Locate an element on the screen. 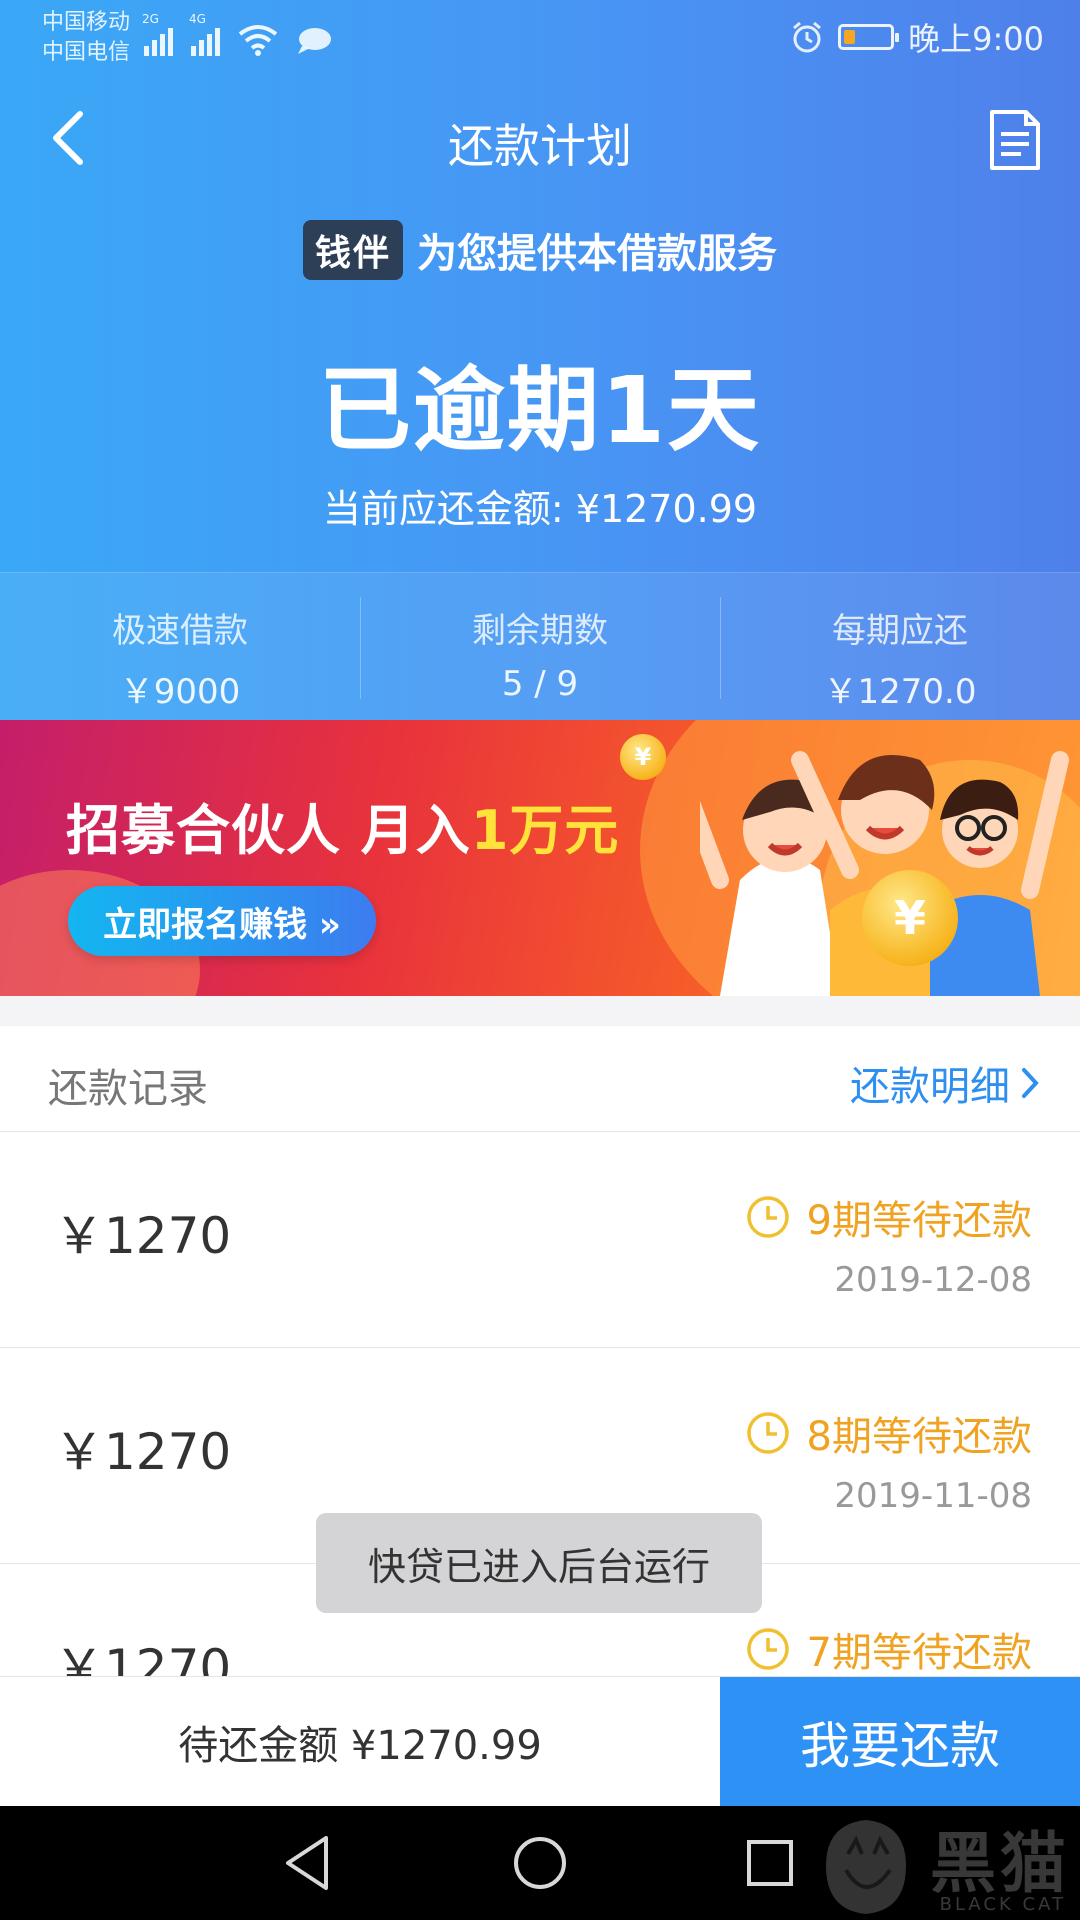 This screenshot has width=1080, height=1920. loan-stats: 极速借款 ￥9000 剩余期数 5 / 9 每期应还 ￥1270.0 is located at coordinates (540, 646).